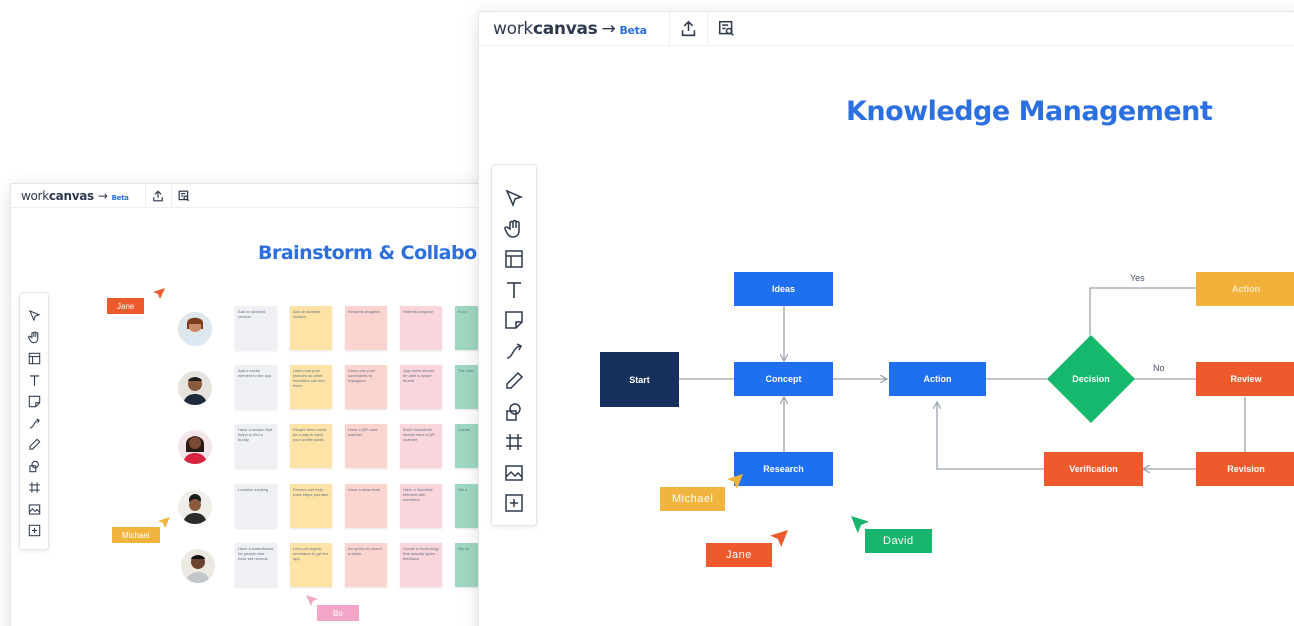 This screenshot has width=1294, height=626. I want to click on sticky-note-icon, so click(34, 402).